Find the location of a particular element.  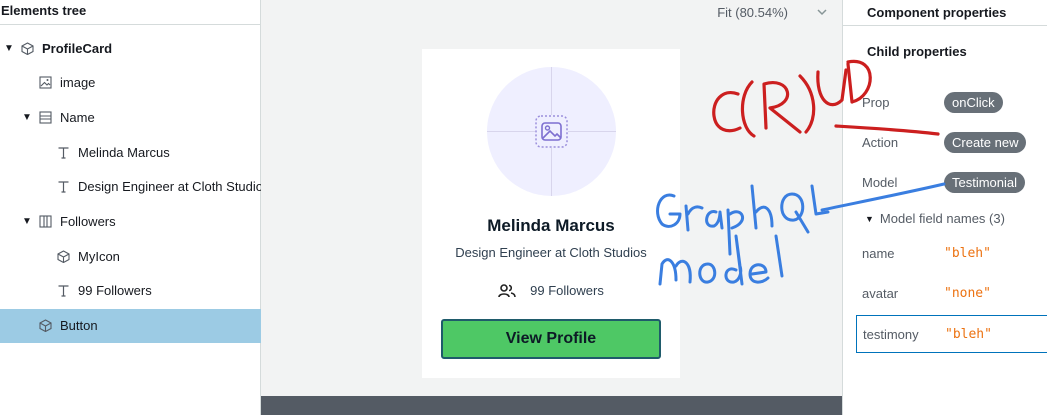

child-properties-title: Child properties is located at coordinates (917, 51).